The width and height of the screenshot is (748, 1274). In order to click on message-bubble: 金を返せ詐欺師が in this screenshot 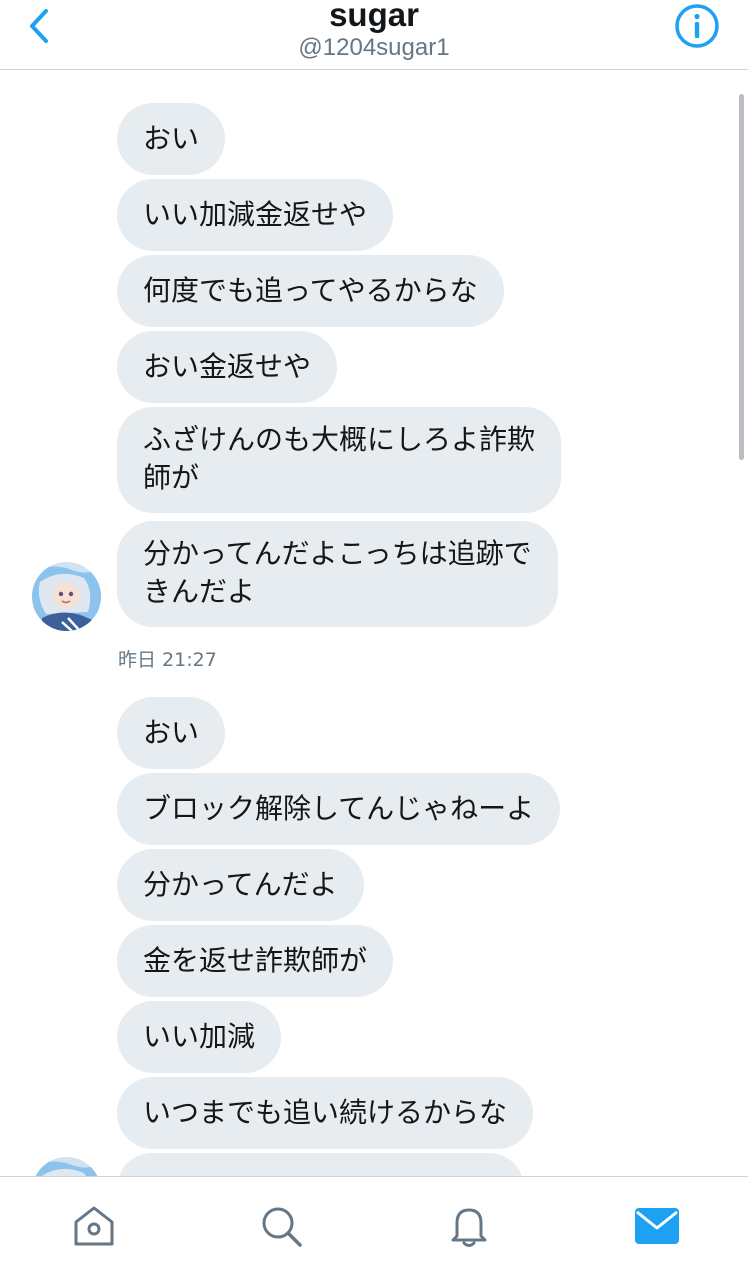, I will do `click(255, 961)`.